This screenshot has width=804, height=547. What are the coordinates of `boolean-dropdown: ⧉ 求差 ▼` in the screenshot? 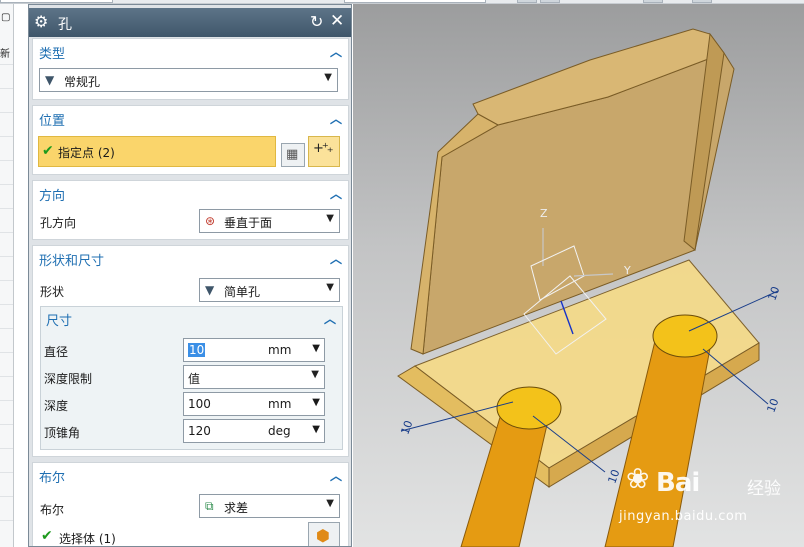 It's located at (269, 506).